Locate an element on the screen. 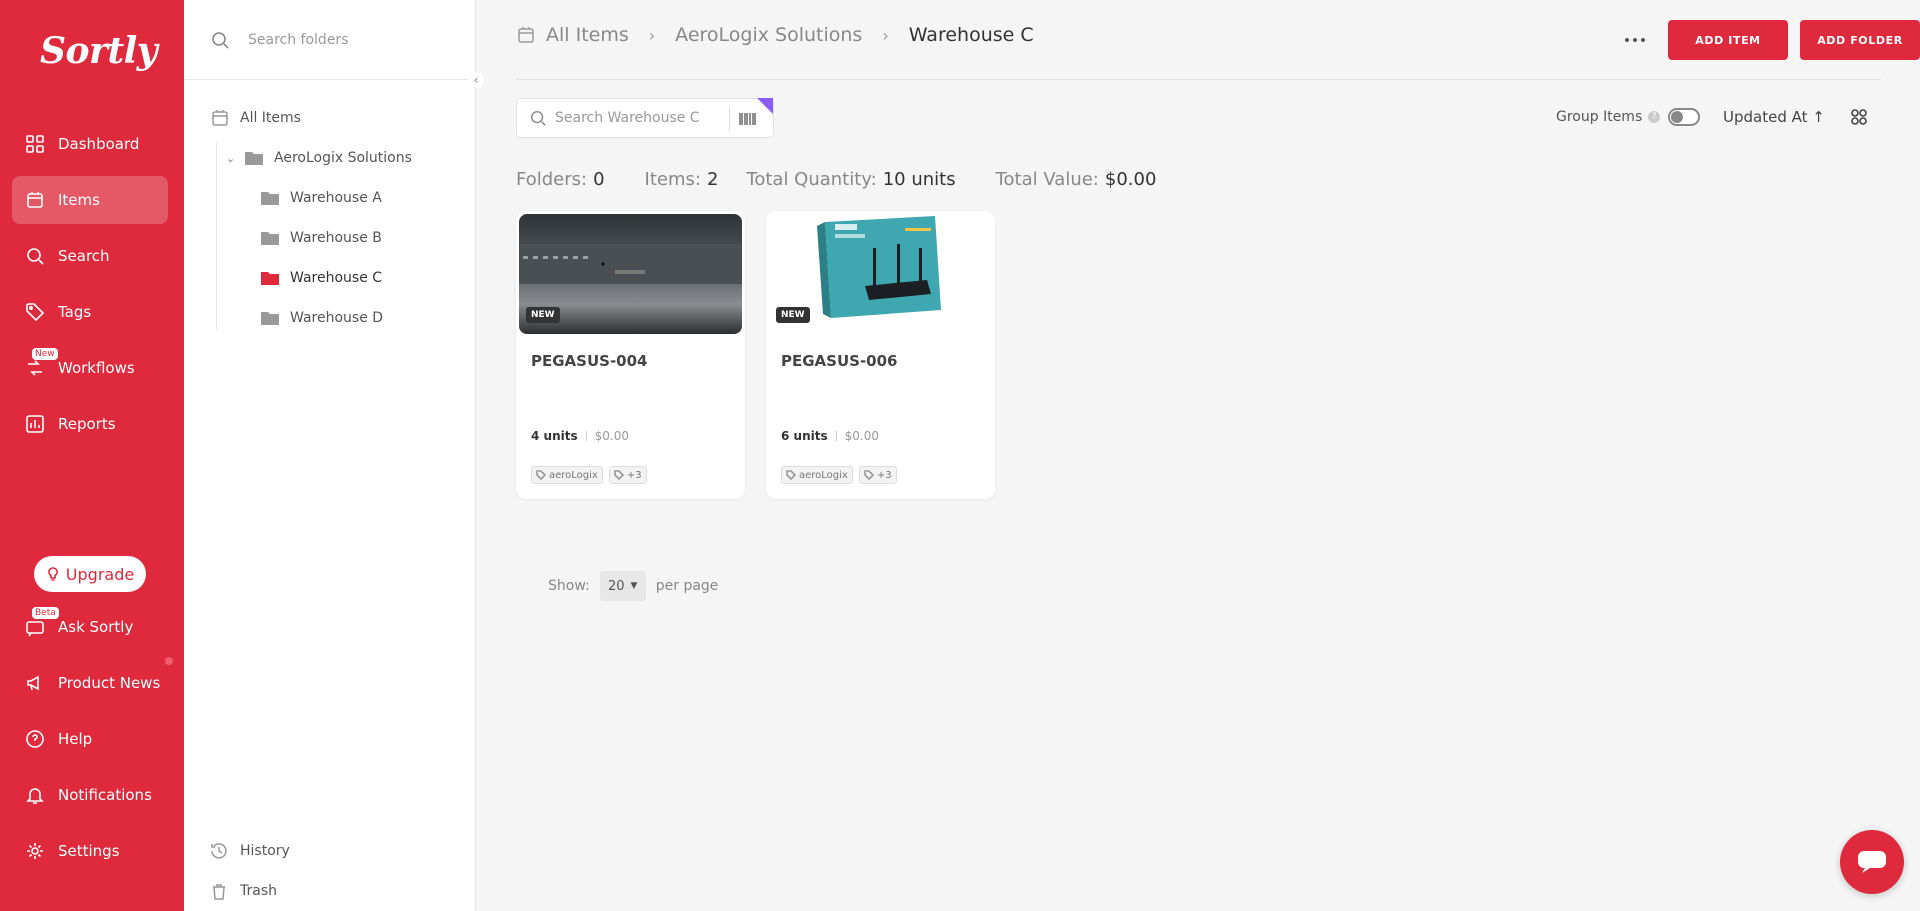 Image resolution: width=1920 pixels, height=911 pixels. nav-item-notifications: Notifications is located at coordinates (90, 795).